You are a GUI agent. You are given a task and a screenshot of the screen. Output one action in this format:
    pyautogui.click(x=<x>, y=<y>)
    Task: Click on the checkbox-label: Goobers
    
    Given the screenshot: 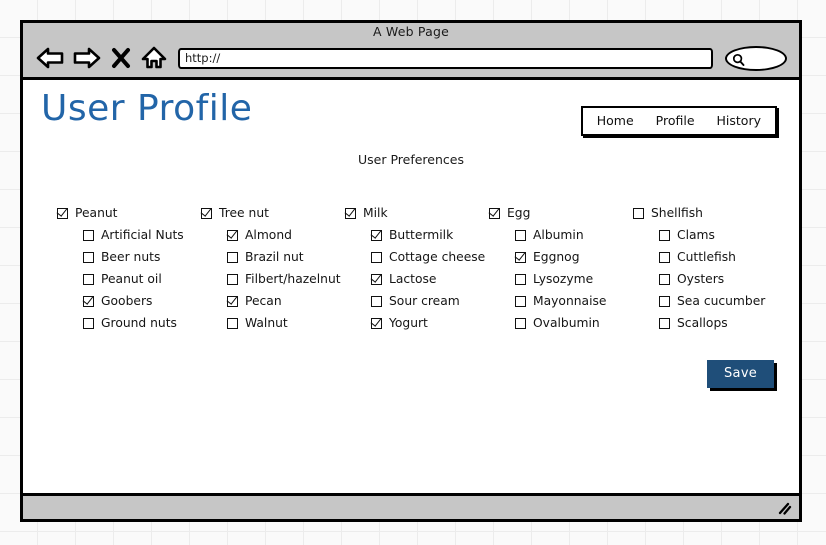 What is the action you would take?
    pyautogui.click(x=127, y=301)
    